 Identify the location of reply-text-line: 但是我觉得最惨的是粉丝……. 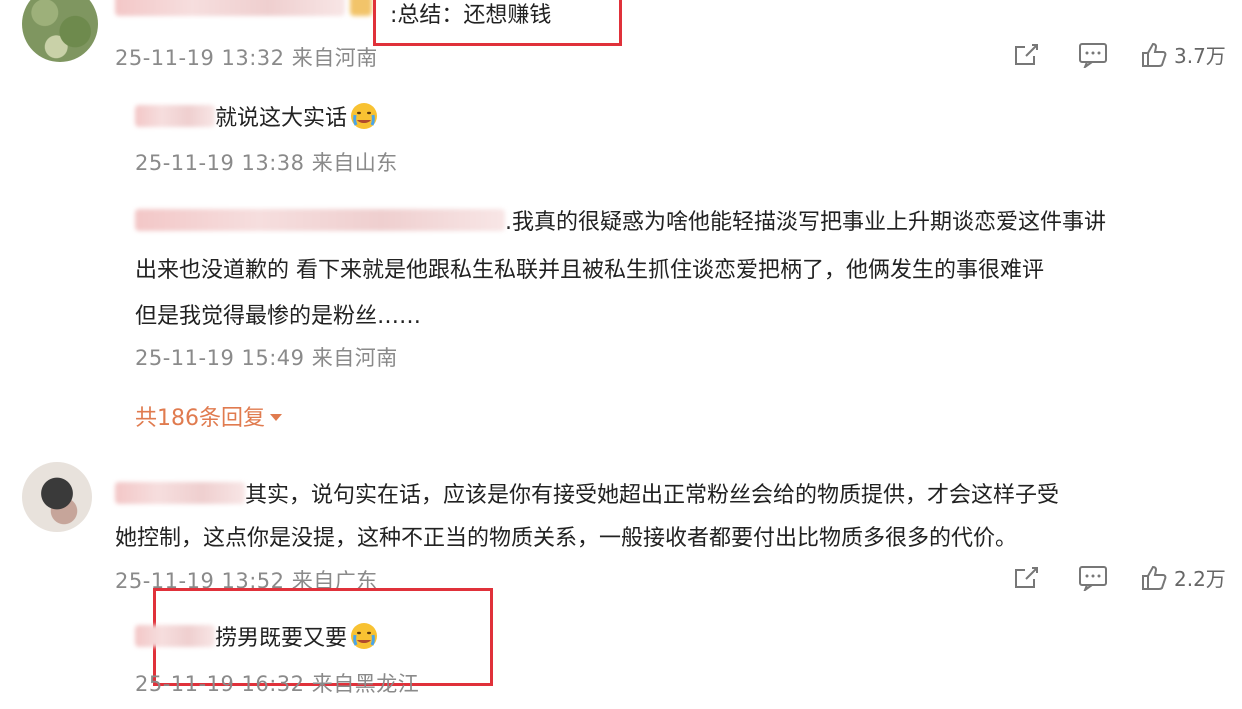
(278, 316).